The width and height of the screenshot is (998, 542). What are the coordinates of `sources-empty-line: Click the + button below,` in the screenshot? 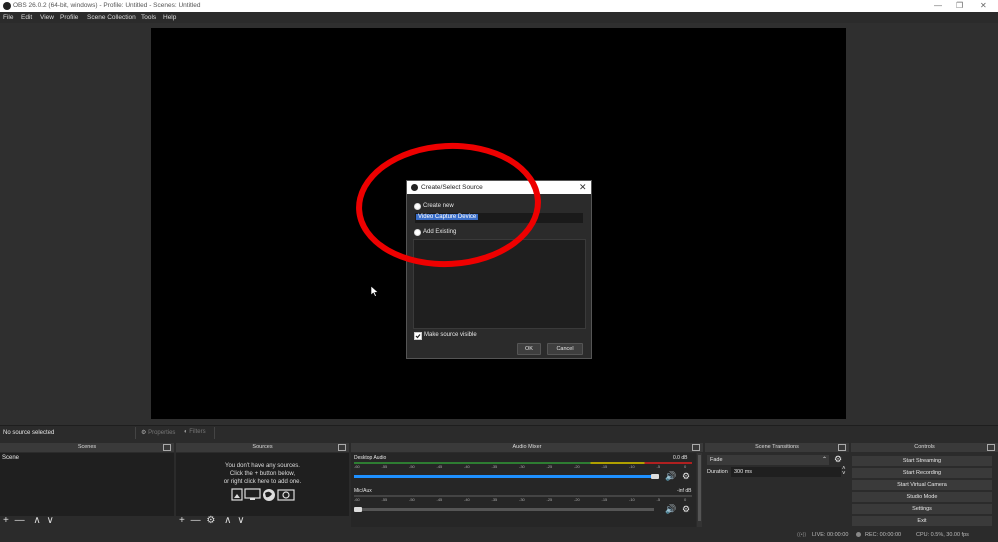 It's located at (262, 474).